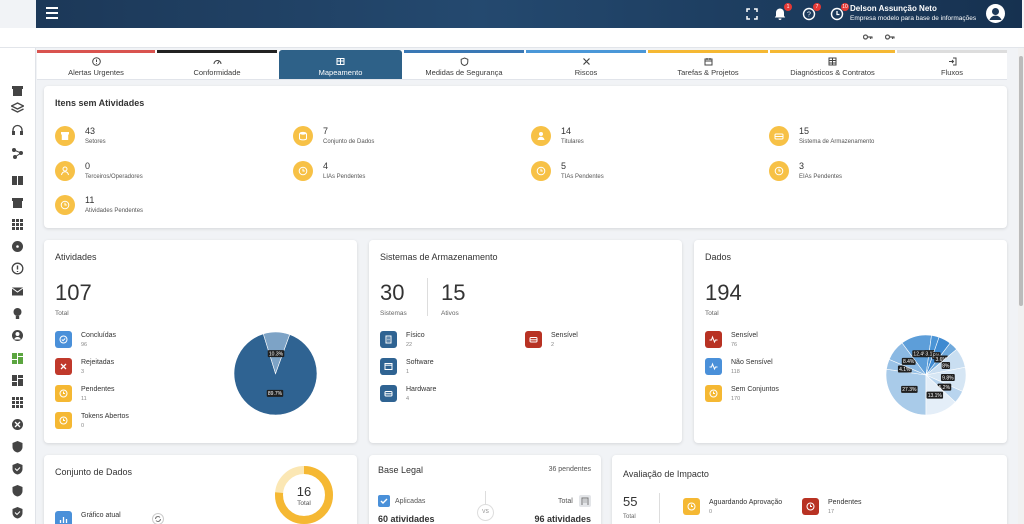  I want to click on tools-icon, so click(586, 61).